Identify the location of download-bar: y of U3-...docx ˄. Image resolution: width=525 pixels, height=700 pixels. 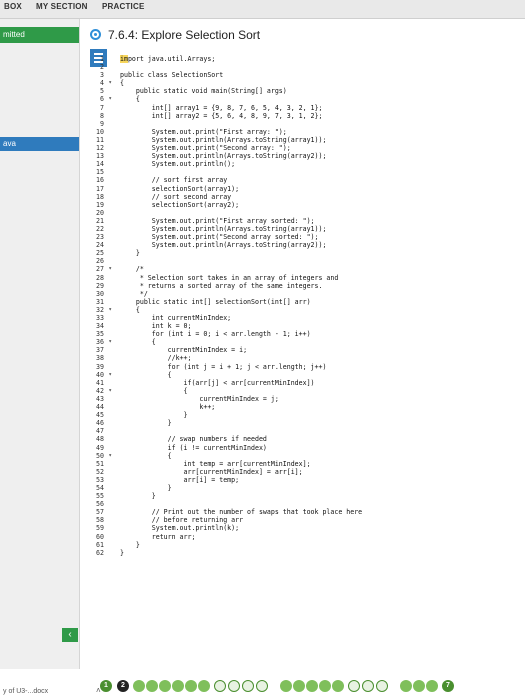
(55, 690).